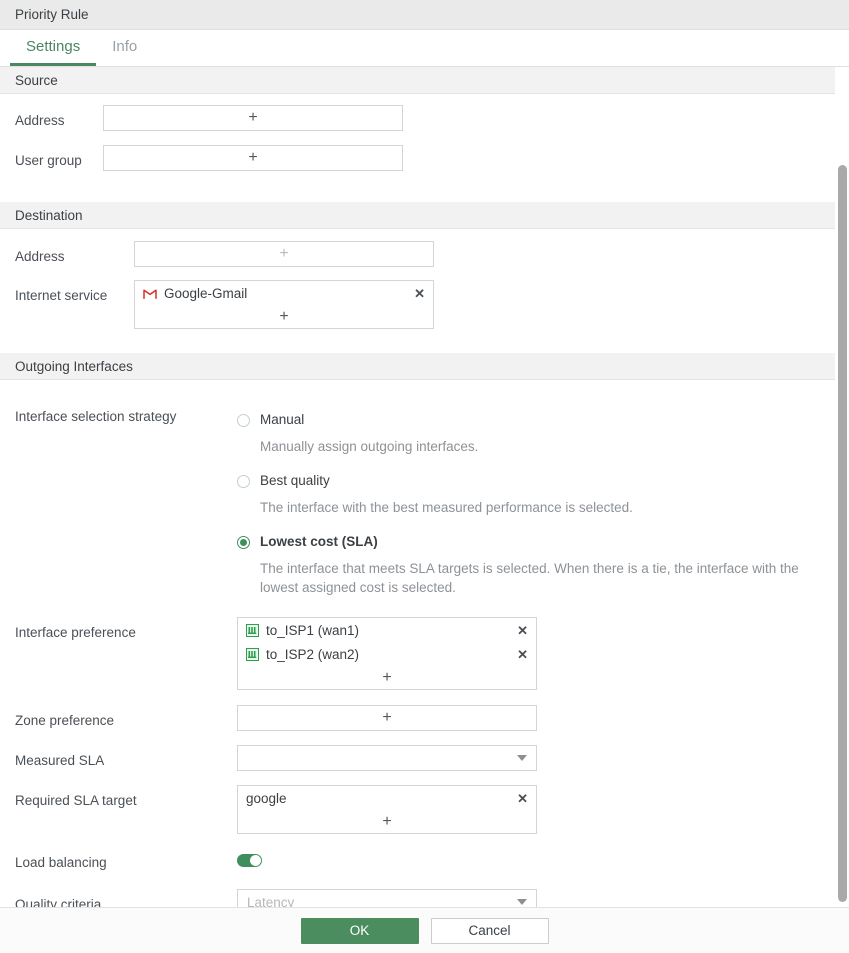  What do you see at coordinates (424, 121) in the screenshot?
I see `row-source-address: Address +` at bounding box center [424, 121].